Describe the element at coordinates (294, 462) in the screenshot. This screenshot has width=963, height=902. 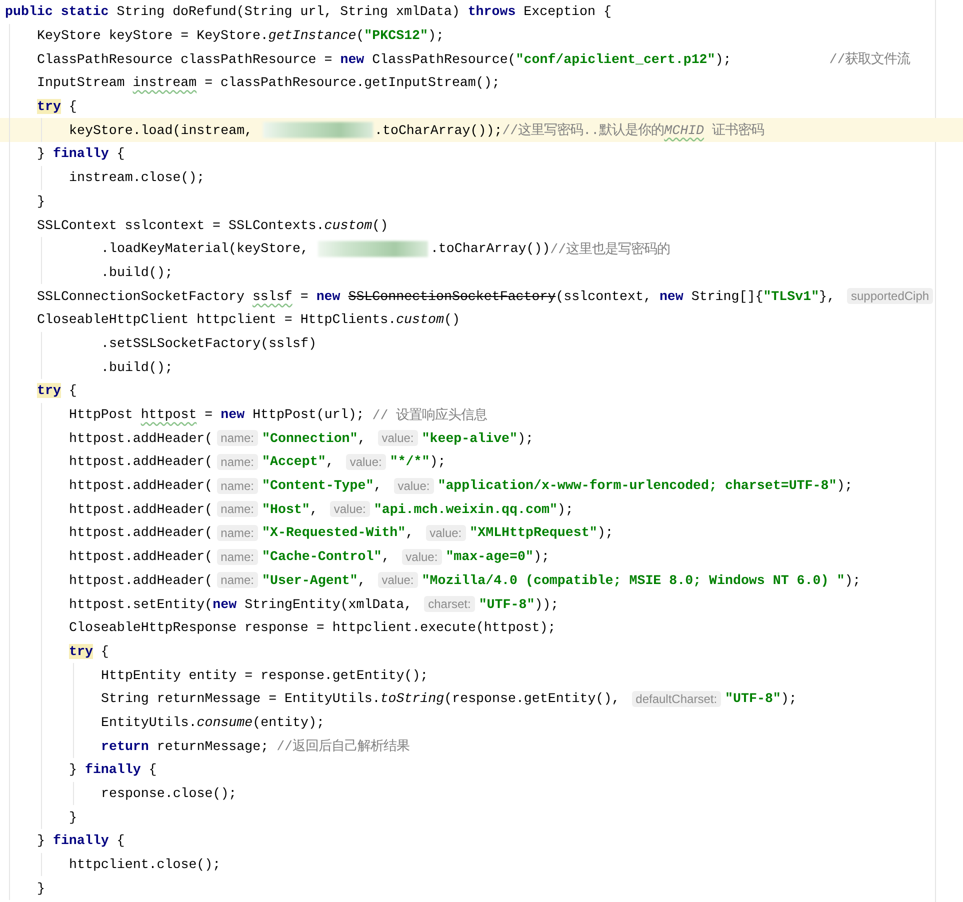
I see `string-literal: "Accept"` at that location.